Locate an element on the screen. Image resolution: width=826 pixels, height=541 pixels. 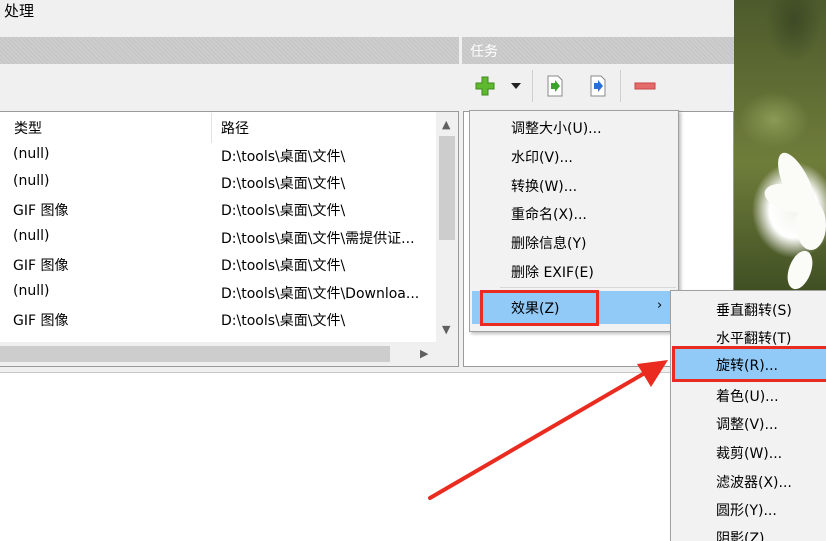
vertical-scroll-thumb is located at coordinates (447, 188).